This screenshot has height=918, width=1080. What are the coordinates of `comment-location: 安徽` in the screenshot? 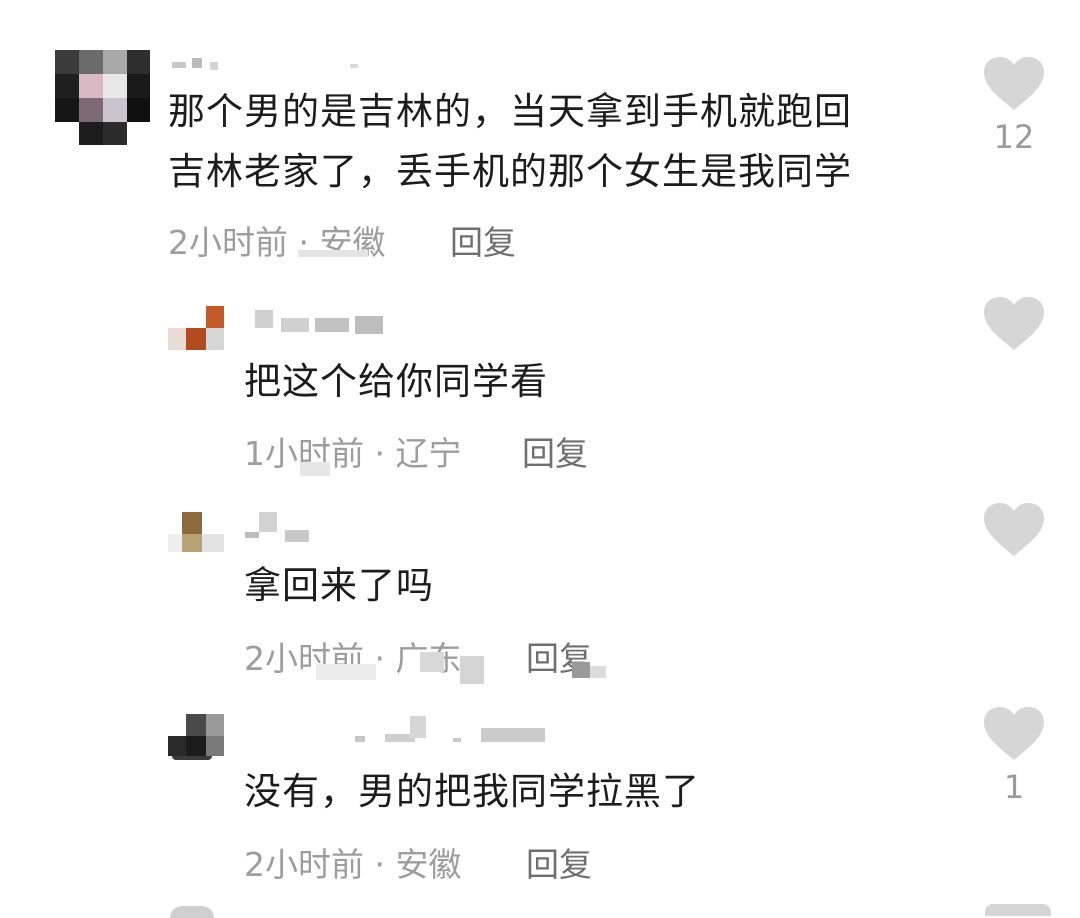 It's located at (428, 864).